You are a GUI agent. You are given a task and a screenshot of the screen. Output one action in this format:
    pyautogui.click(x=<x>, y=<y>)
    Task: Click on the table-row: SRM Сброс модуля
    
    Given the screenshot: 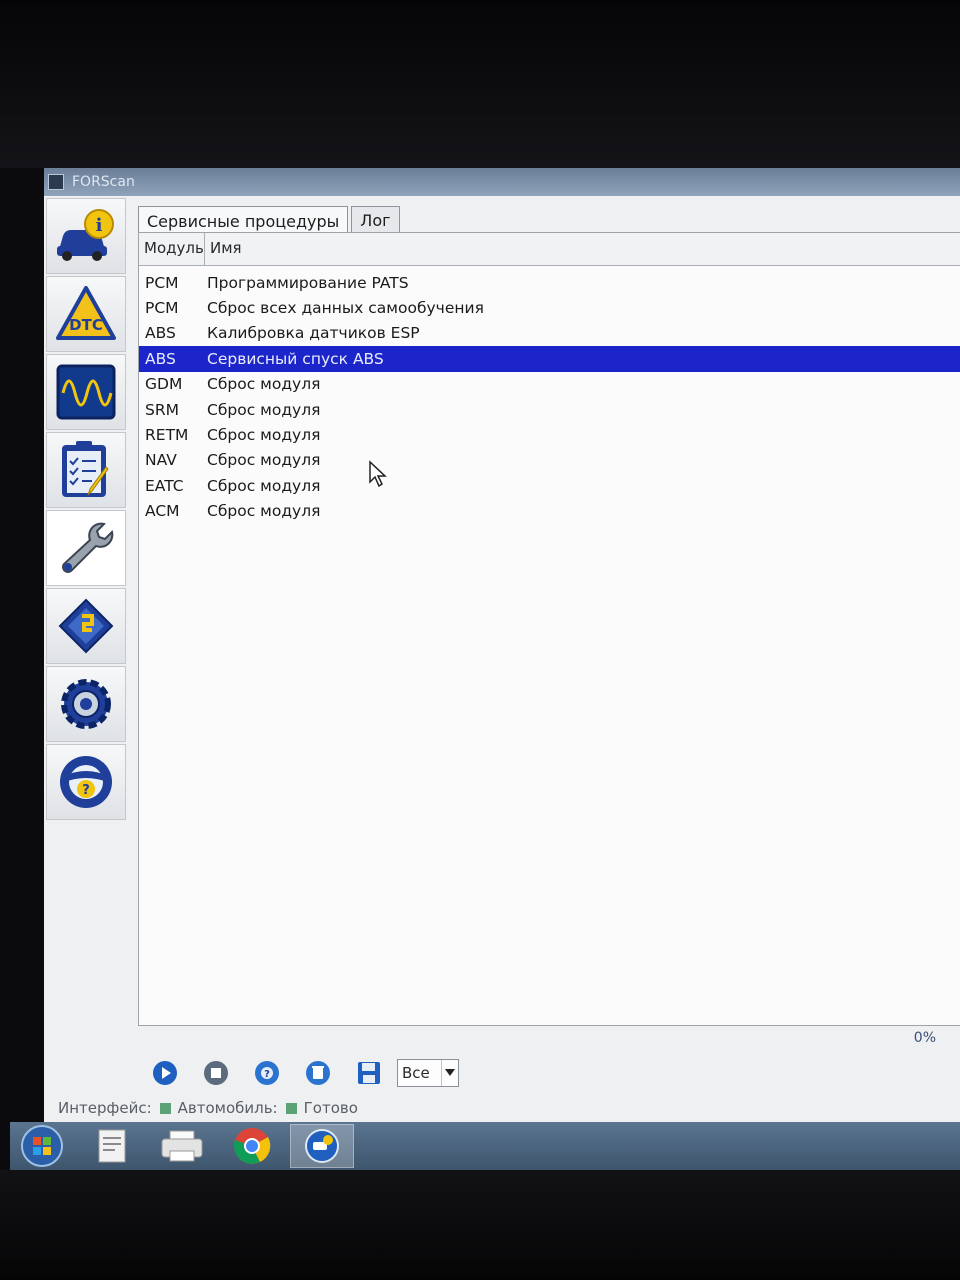 What is the action you would take?
    pyautogui.click(x=549, y=409)
    